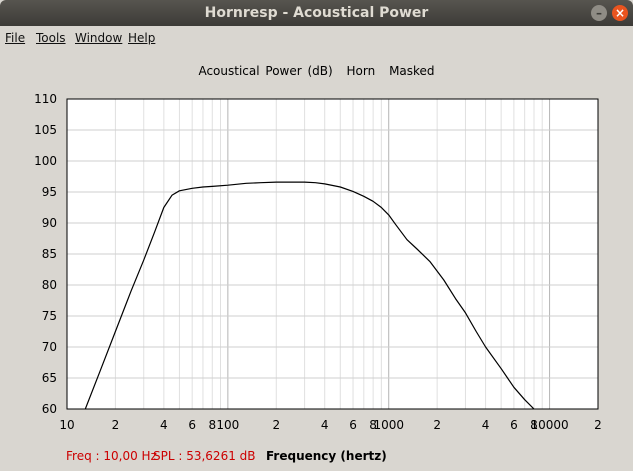 Image resolution: width=633 pixels, height=471 pixels. I want to click on y-tick-label: 70, so click(49, 347).